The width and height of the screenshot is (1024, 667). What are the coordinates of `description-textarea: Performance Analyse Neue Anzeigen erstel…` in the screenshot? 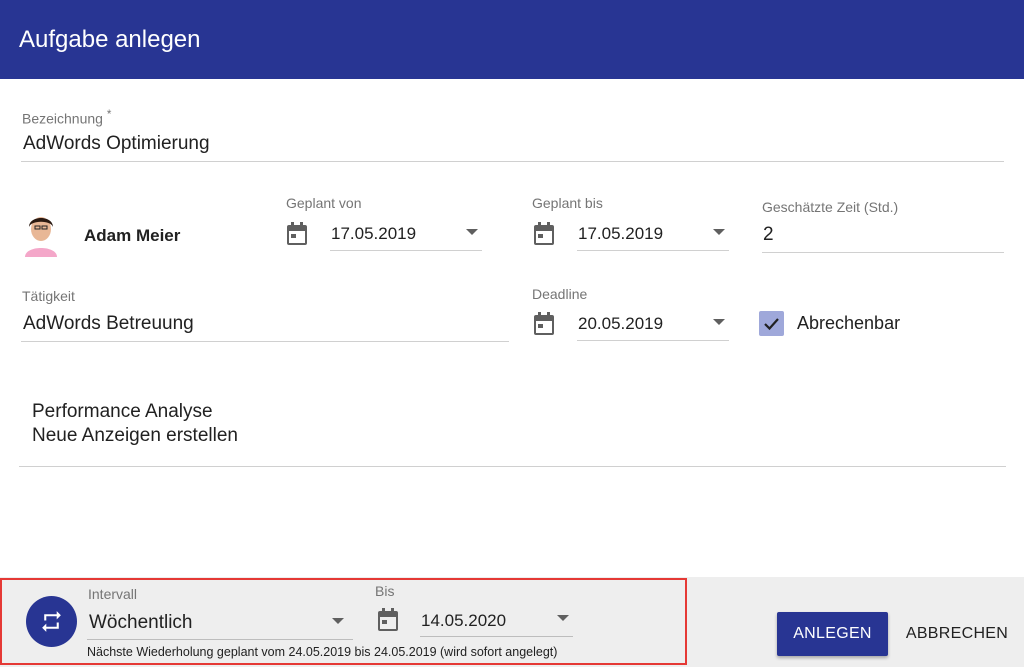 It's located at (135, 424).